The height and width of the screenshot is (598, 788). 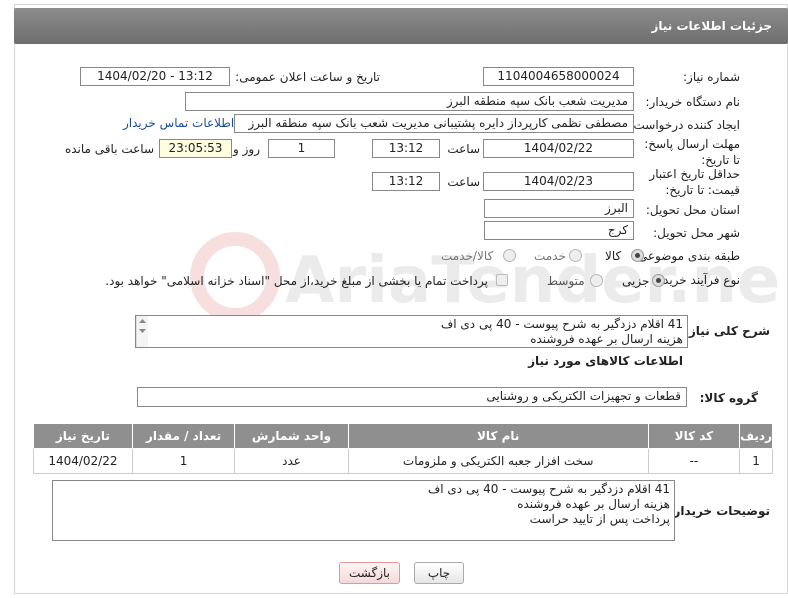 I want to click on deadline-time-label: ساعت, so click(x=463, y=149).